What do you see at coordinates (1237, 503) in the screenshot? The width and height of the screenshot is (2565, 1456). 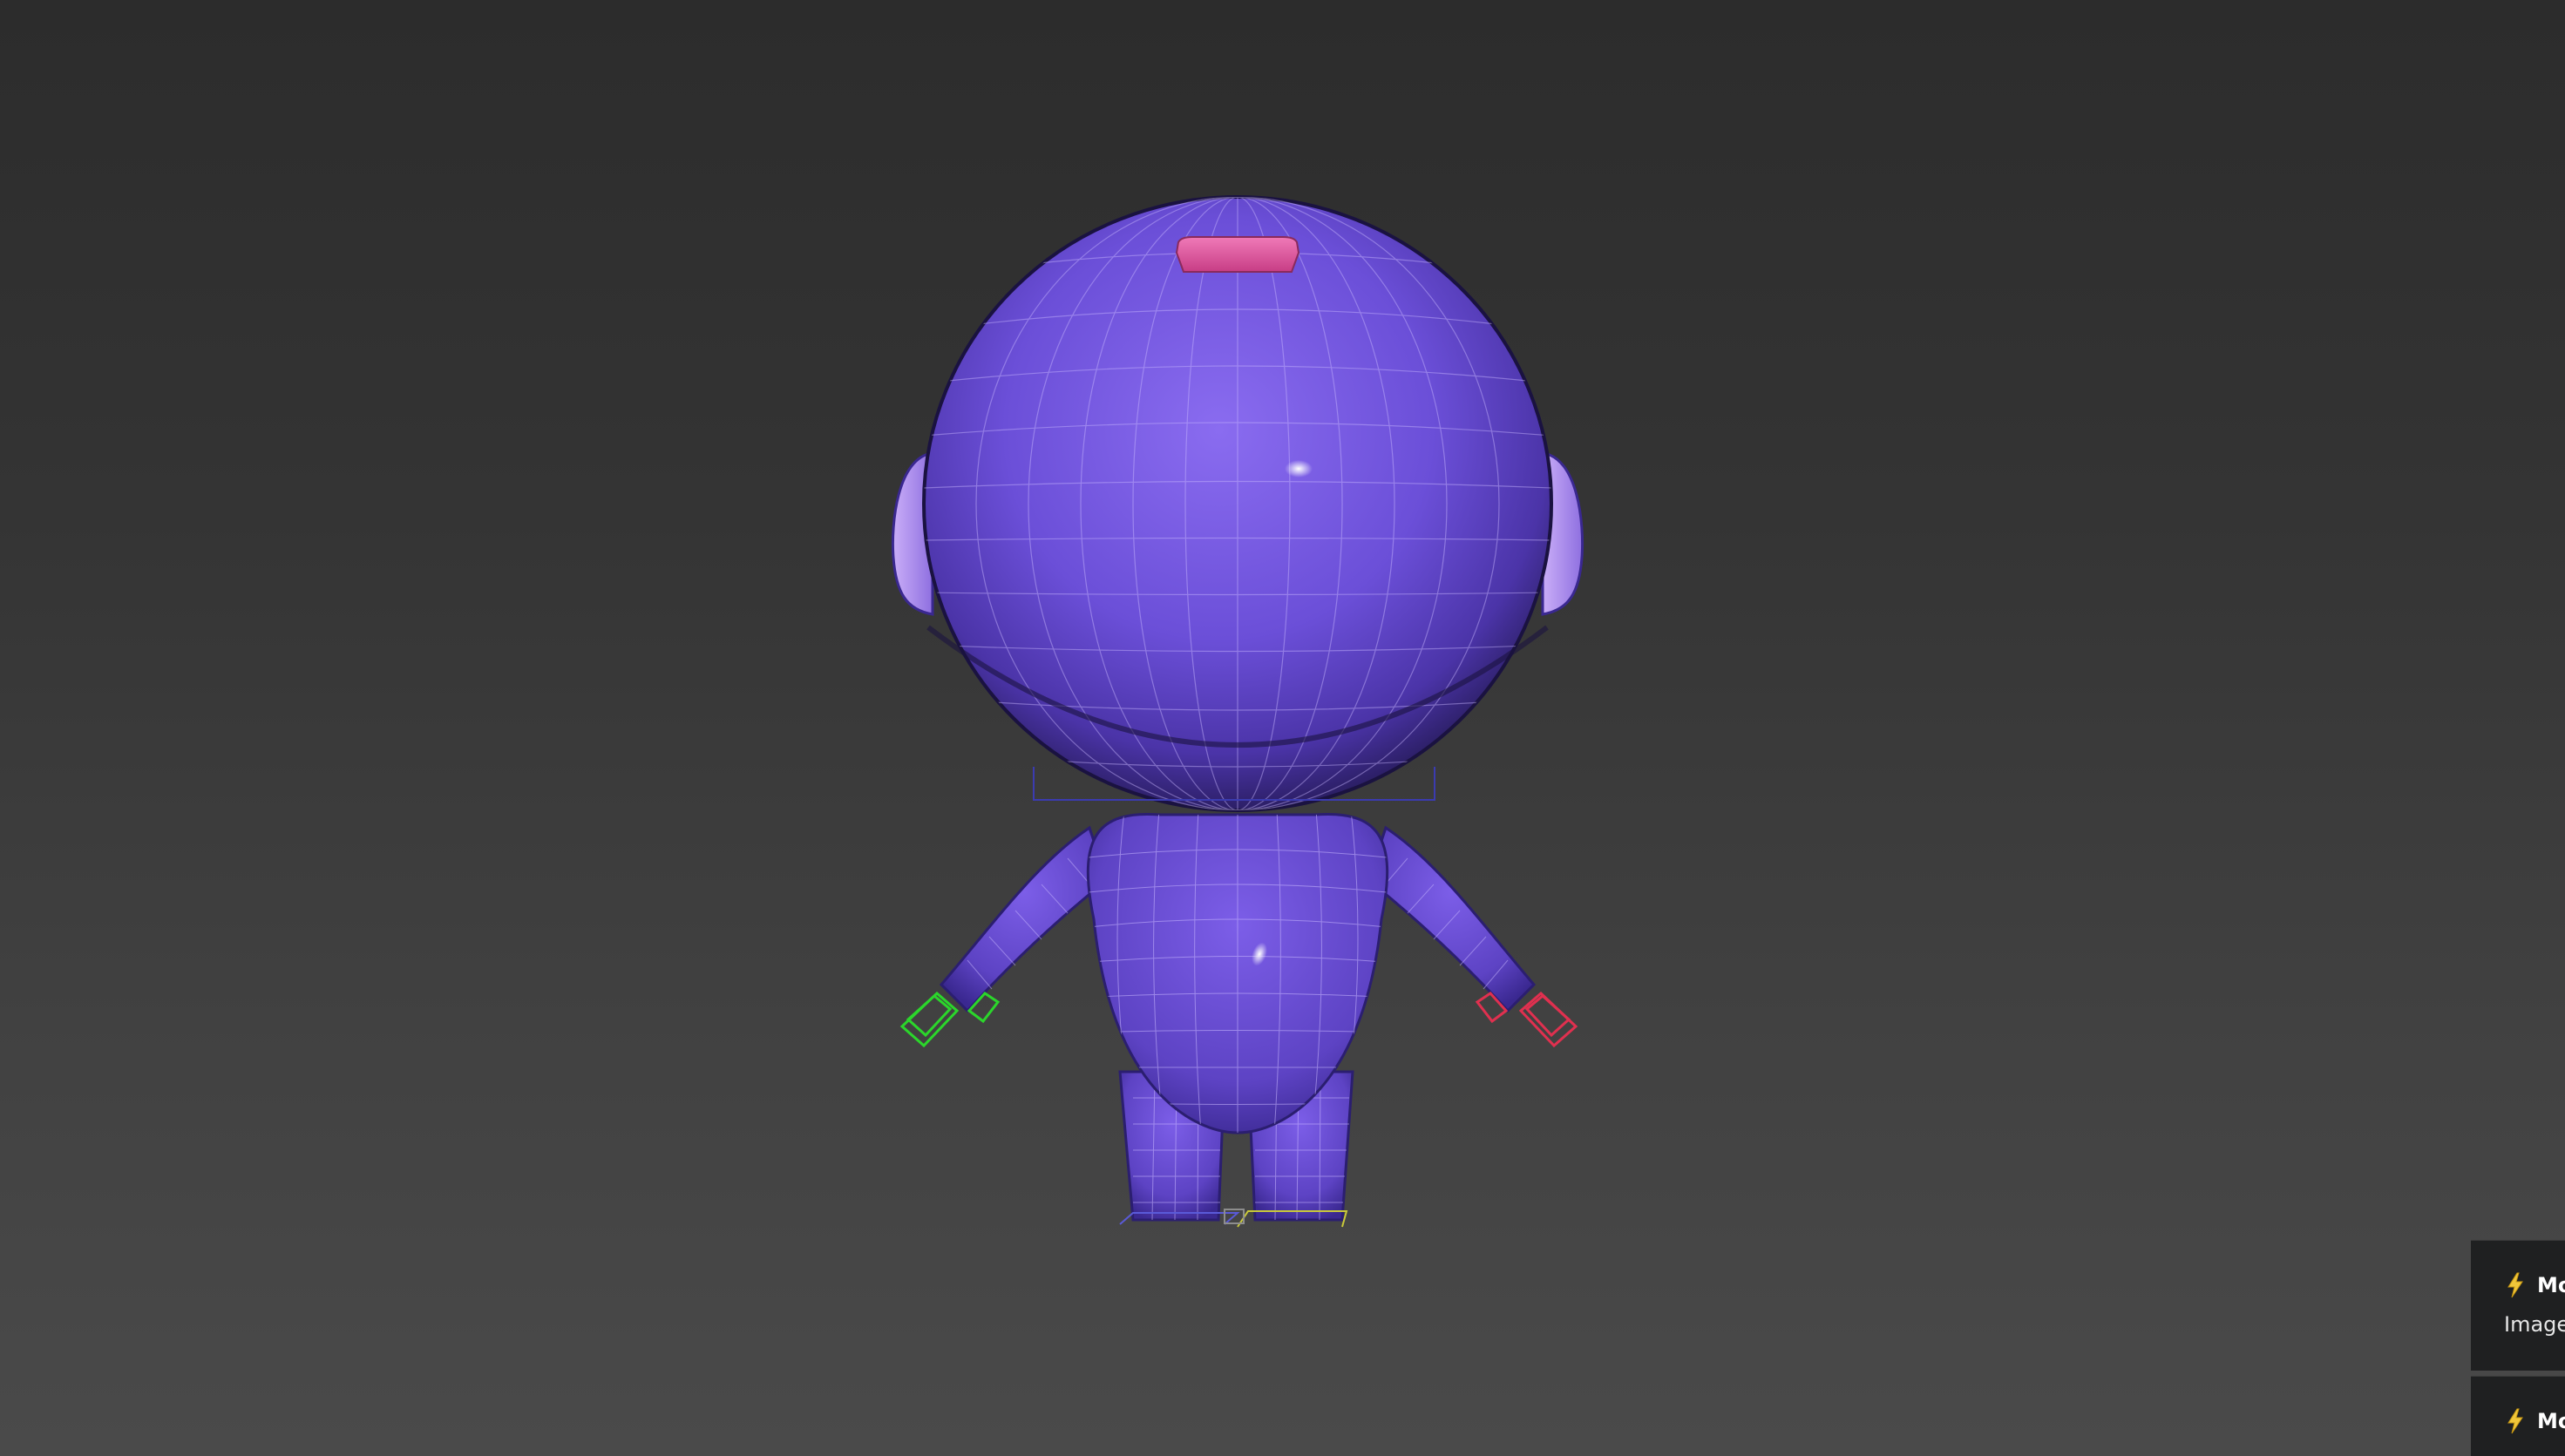 I see `head` at bounding box center [1237, 503].